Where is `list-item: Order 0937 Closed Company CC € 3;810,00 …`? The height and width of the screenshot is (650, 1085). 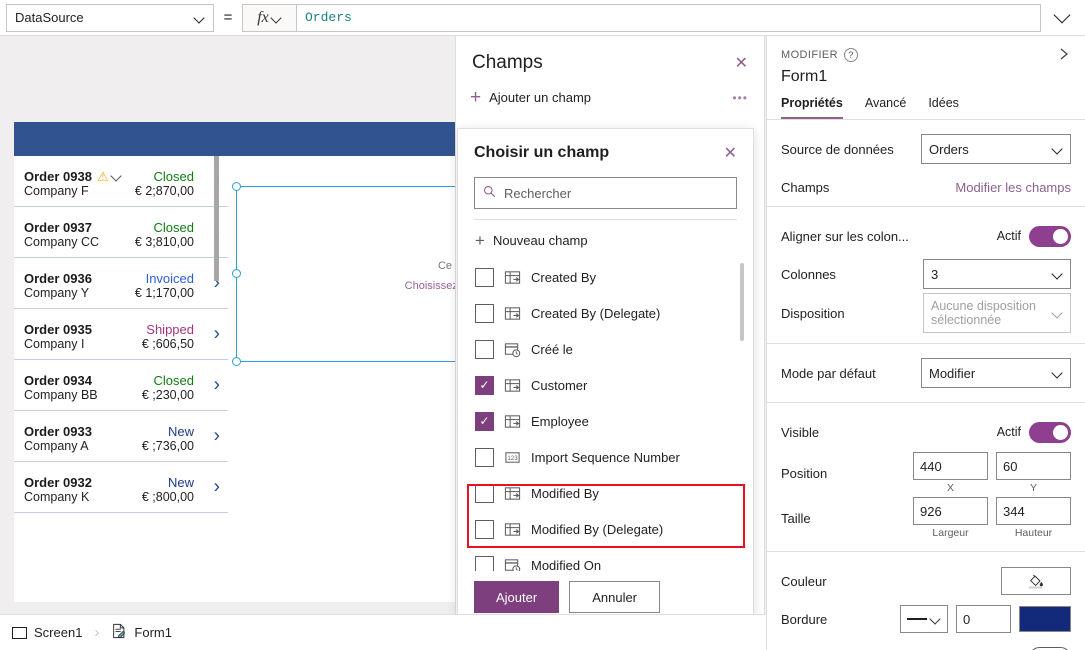 list-item: Order 0937 Closed Company CC € 3;810,00 … is located at coordinates (121, 232).